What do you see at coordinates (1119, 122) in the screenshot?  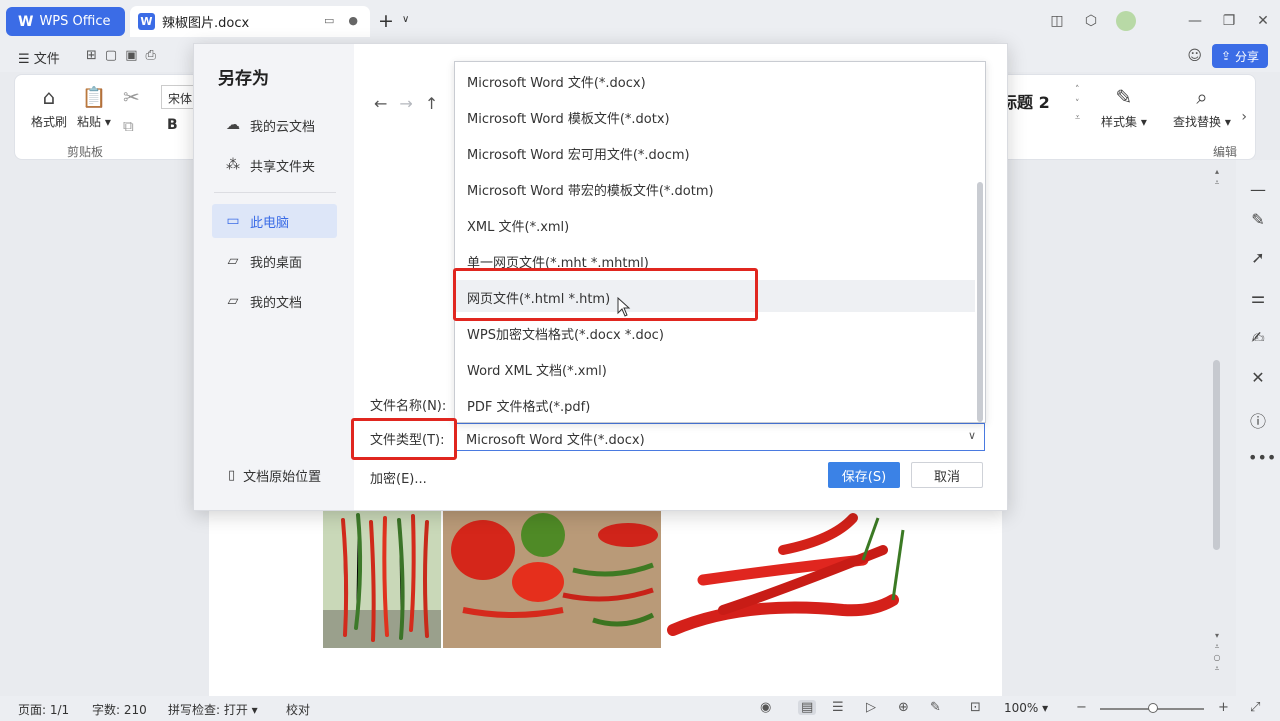 I see `styles-label: 样式集` at bounding box center [1119, 122].